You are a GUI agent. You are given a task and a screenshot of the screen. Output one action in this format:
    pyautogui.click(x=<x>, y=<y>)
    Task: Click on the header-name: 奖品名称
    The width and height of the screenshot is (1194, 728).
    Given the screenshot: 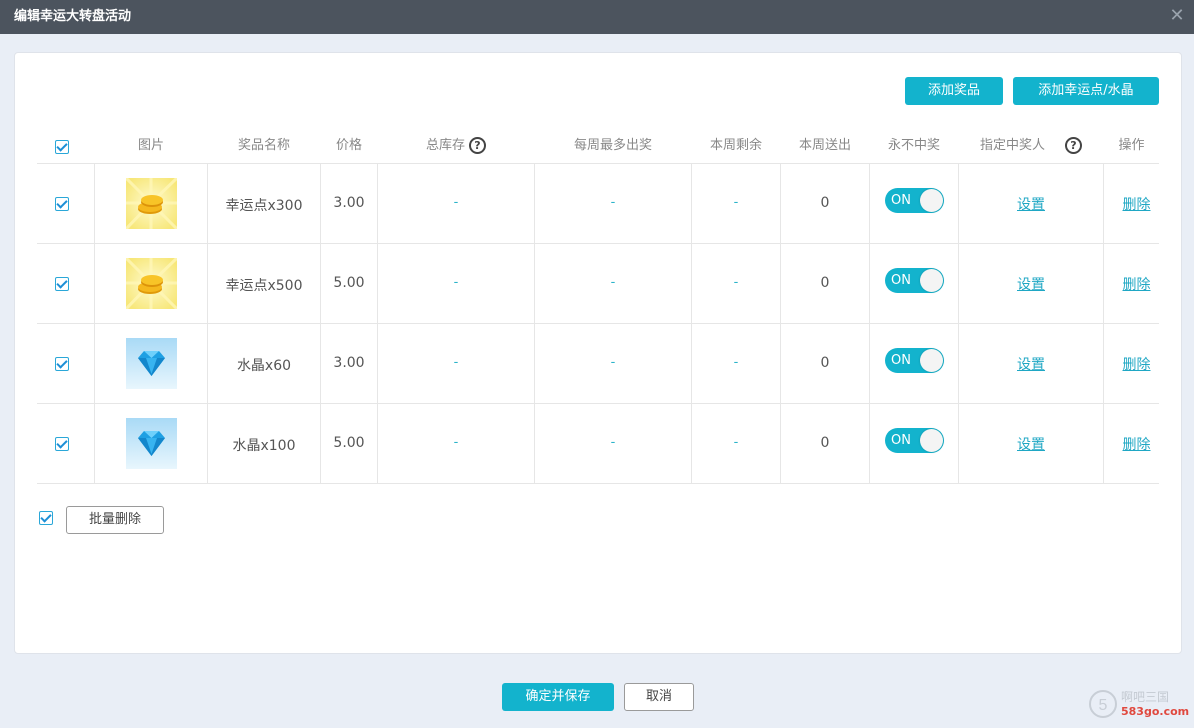 What is the action you would take?
    pyautogui.click(x=263, y=145)
    